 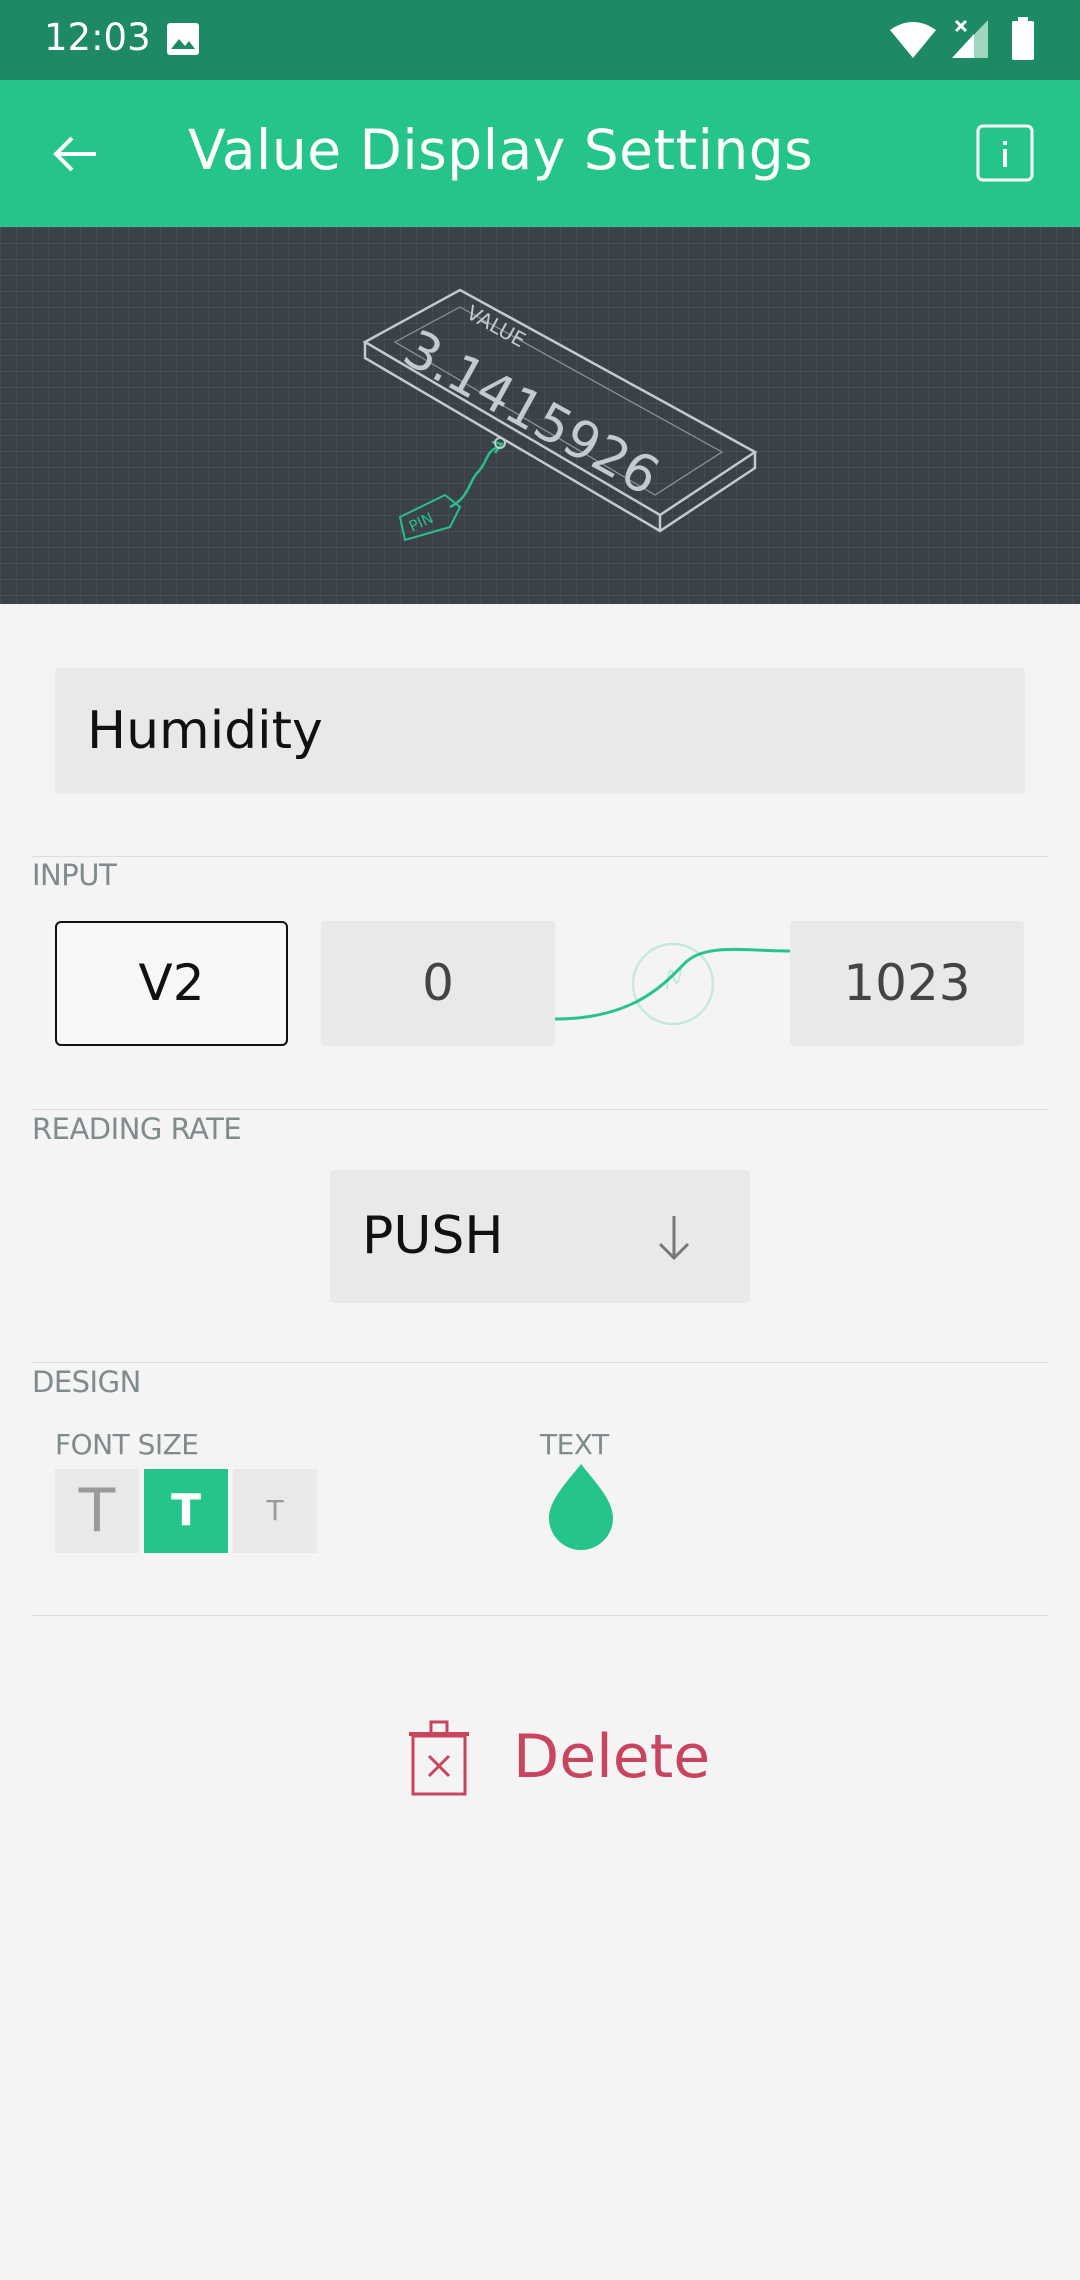 I want to click on section-label-design: DESIGN, so click(x=86, y=1382).